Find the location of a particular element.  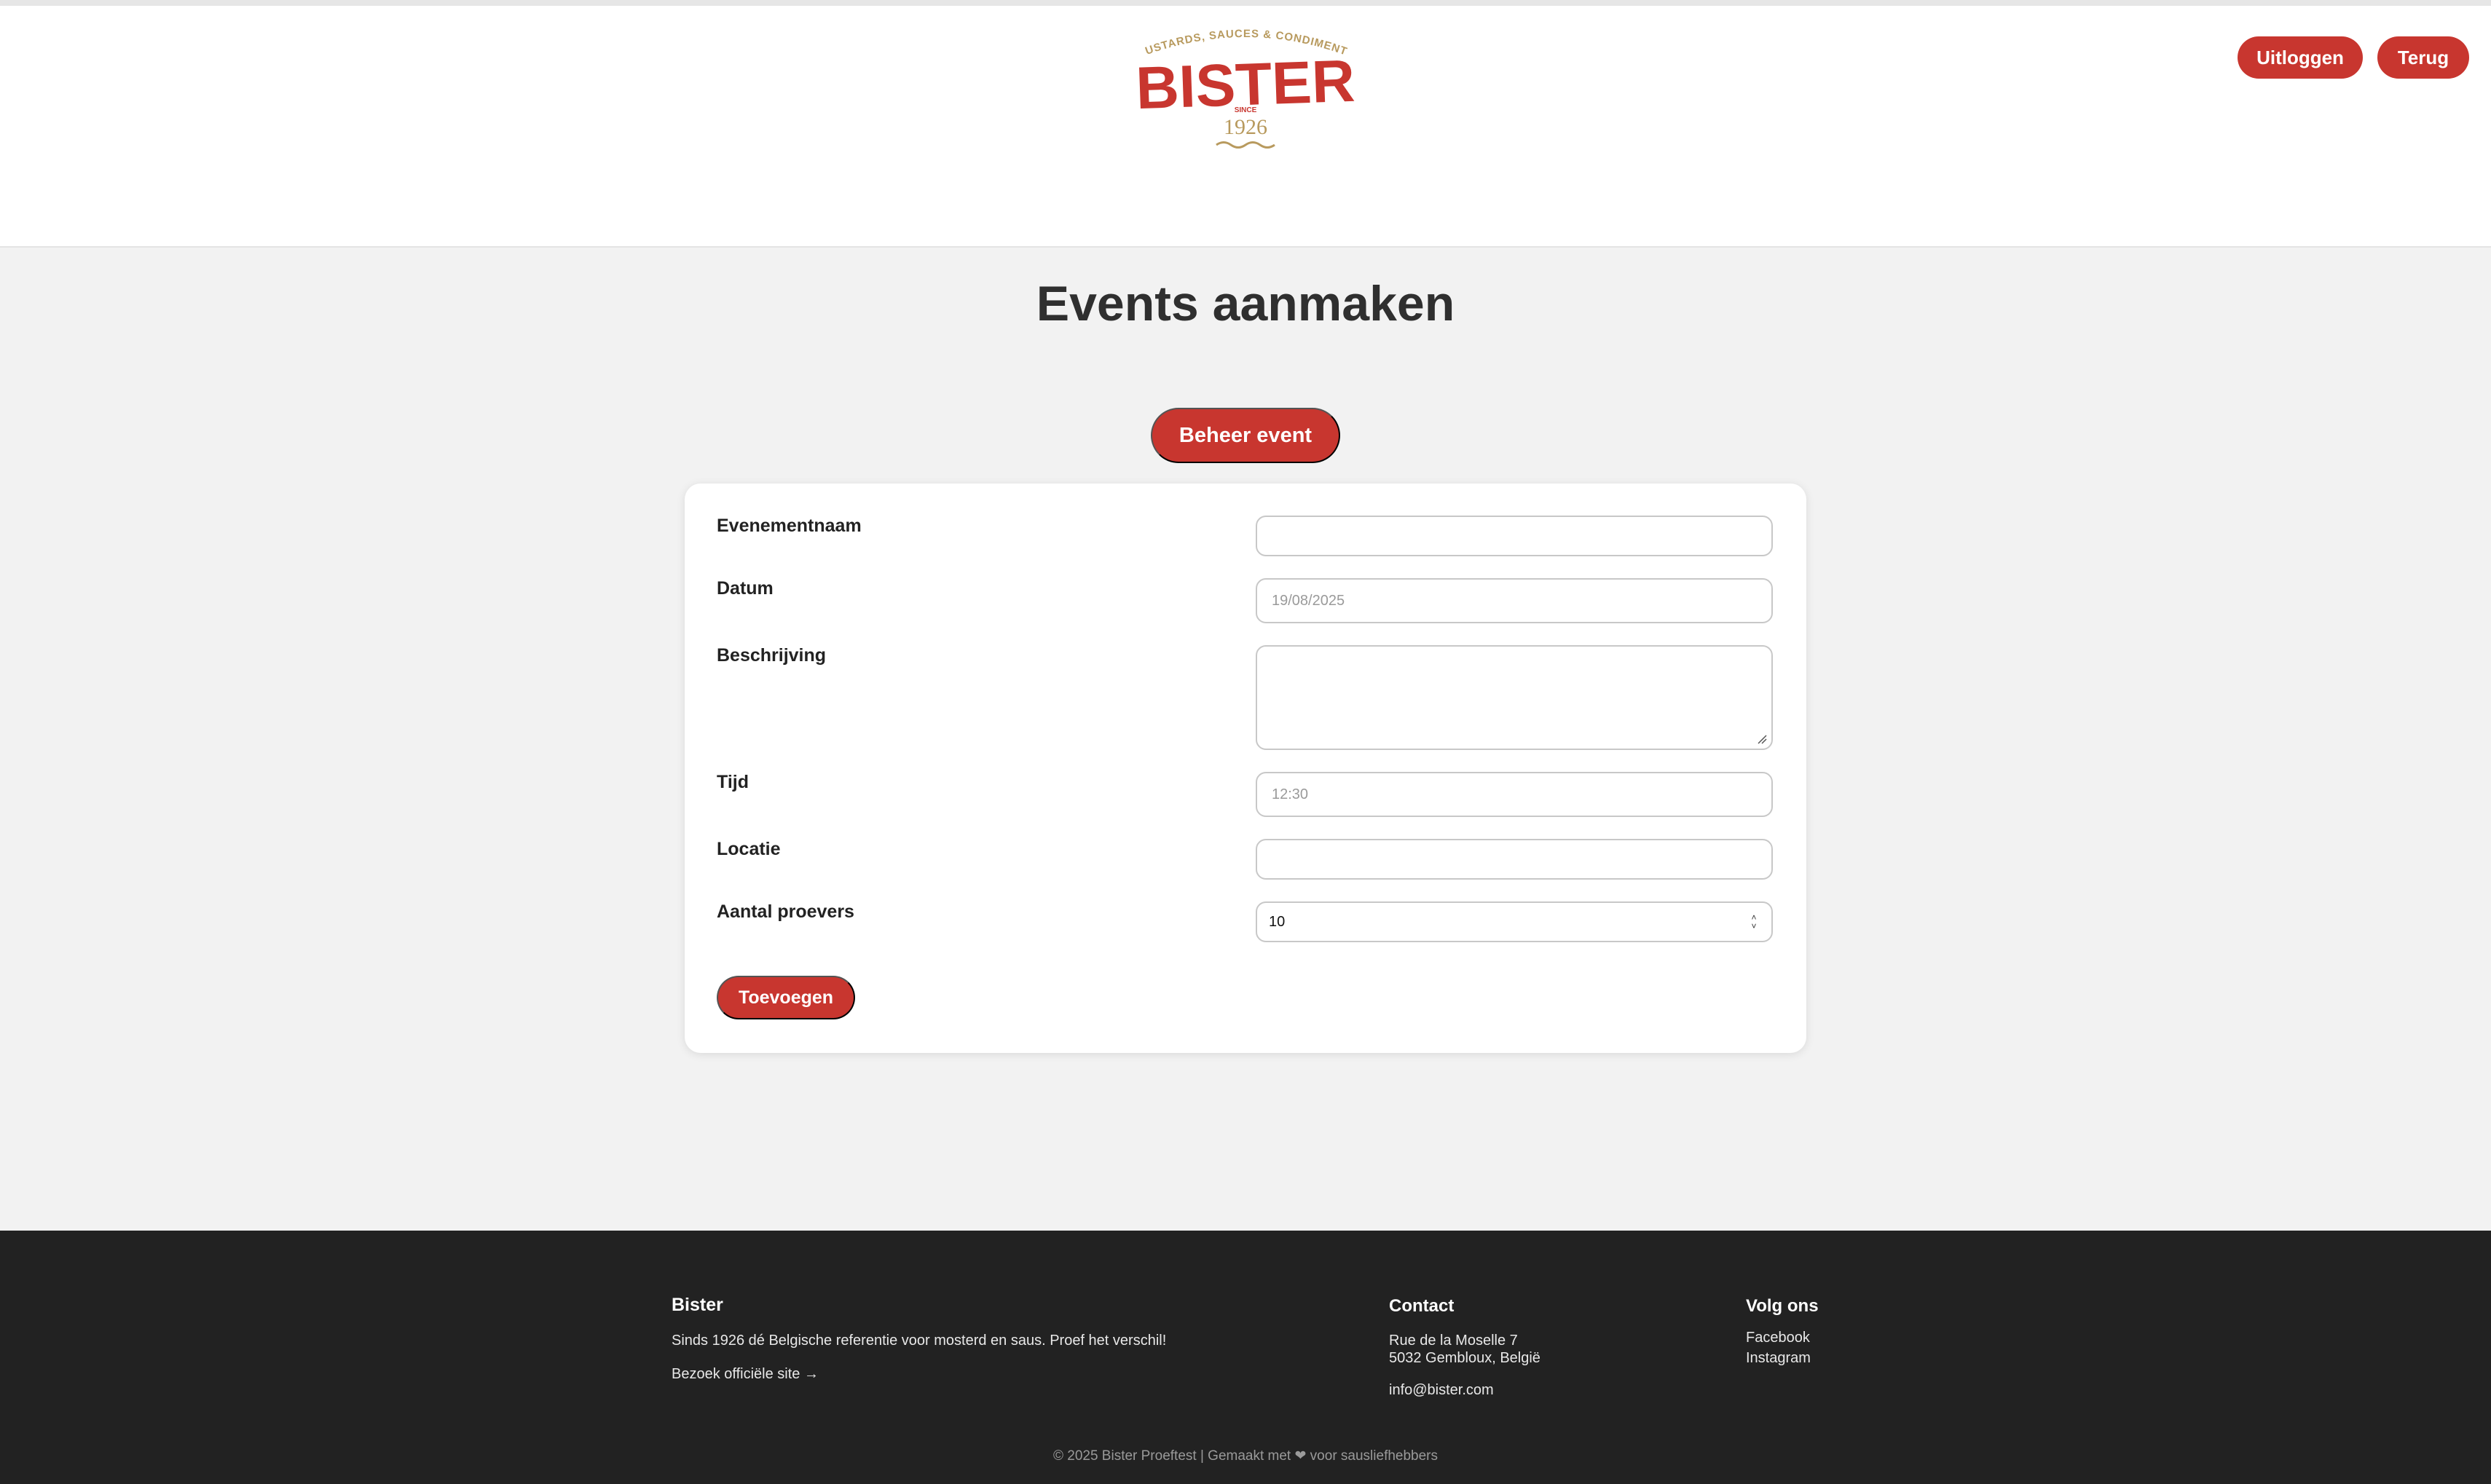

logo-since: SINCE is located at coordinates (1246, 110).